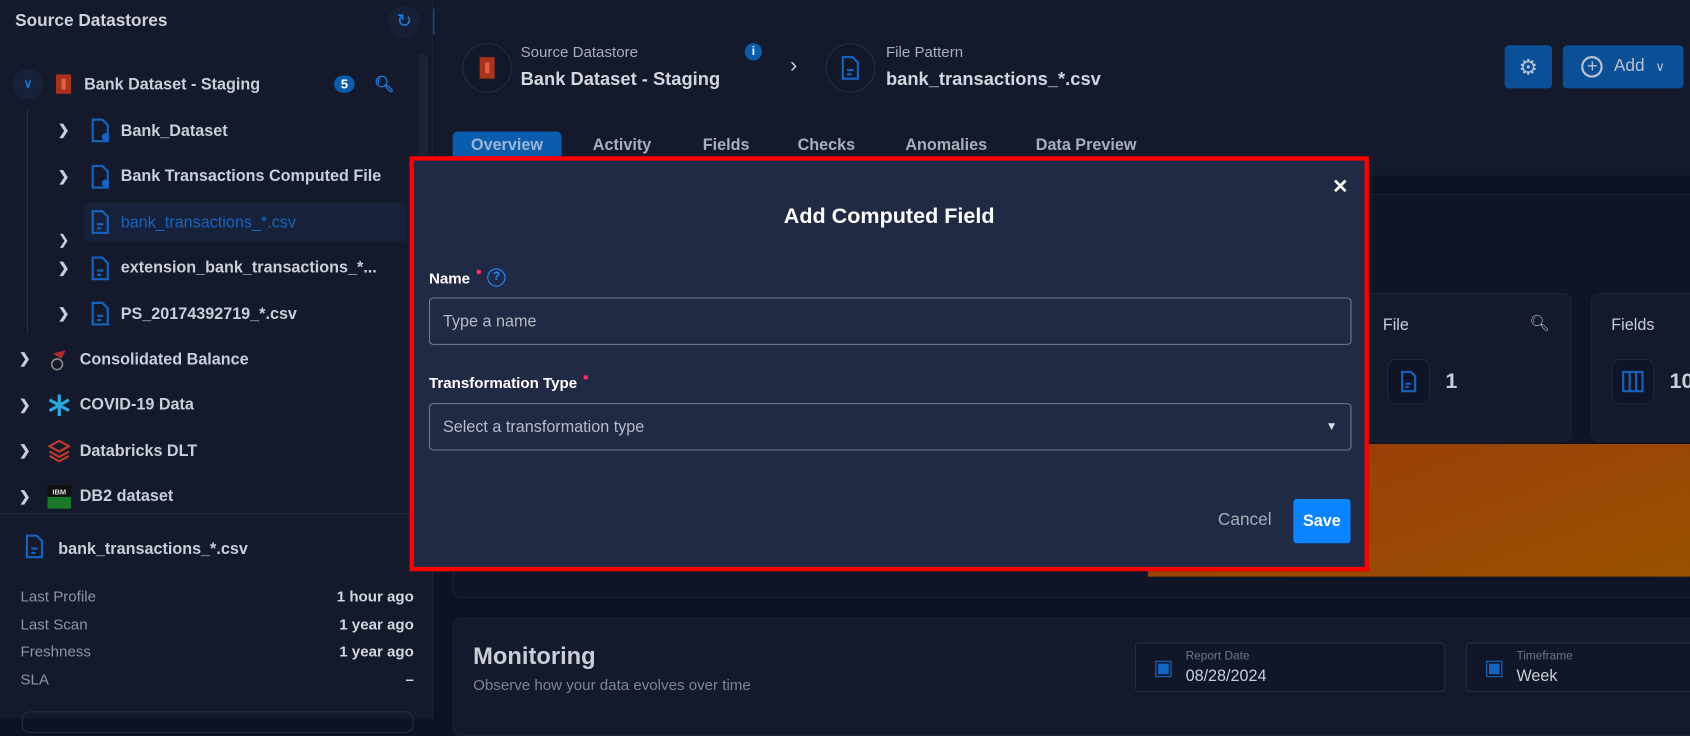 This screenshot has height=736, width=1690. Describe the element at coordinates (1544, 656) in the screenshot. I see `timeframe-label: Timeframe` at that location.